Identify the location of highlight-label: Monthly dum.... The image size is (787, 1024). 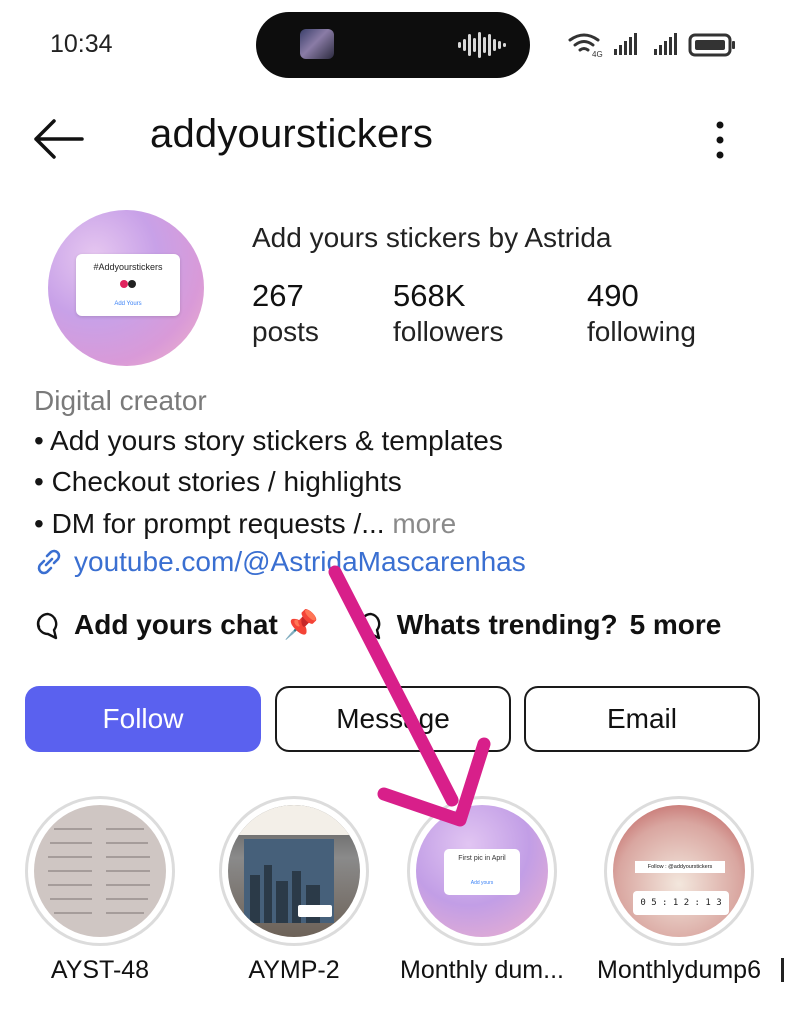
(482, 970).